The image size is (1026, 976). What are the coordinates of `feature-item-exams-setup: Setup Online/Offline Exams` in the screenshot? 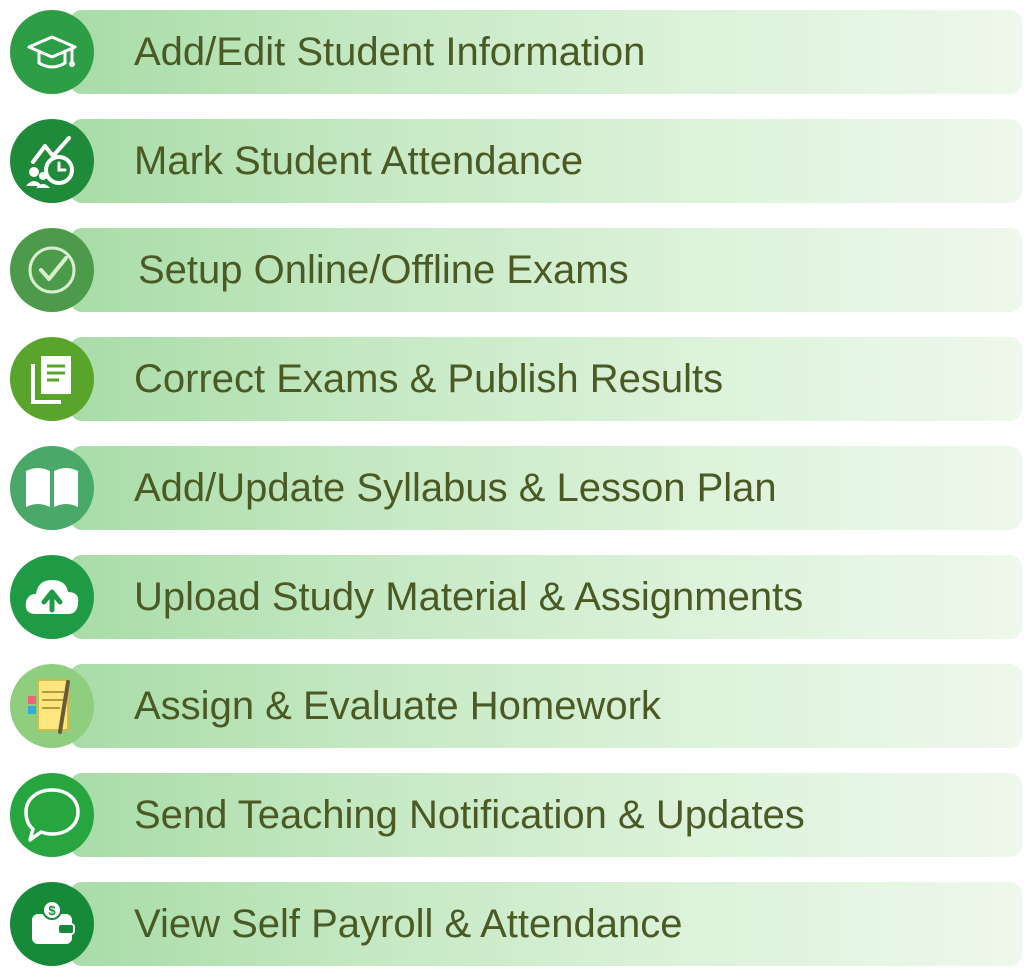 It's located at (516, 270).